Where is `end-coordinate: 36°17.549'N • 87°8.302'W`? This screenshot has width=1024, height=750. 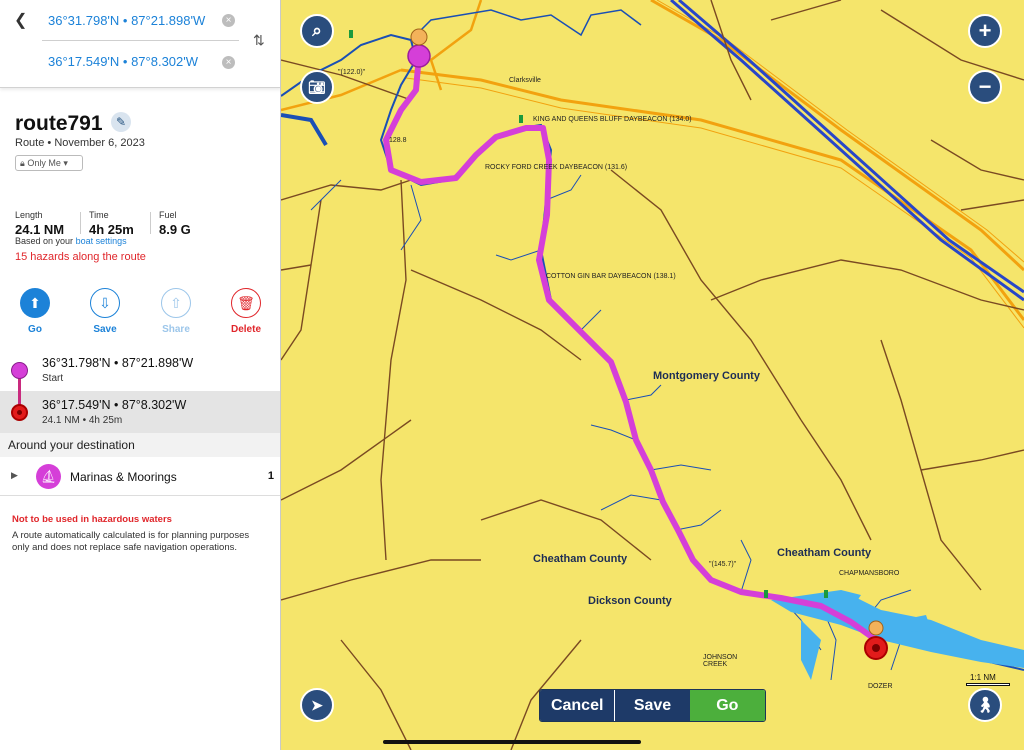 end-coordinate: 36°17.549'N • 87°8.302'W is located at coordinates (114, 405).